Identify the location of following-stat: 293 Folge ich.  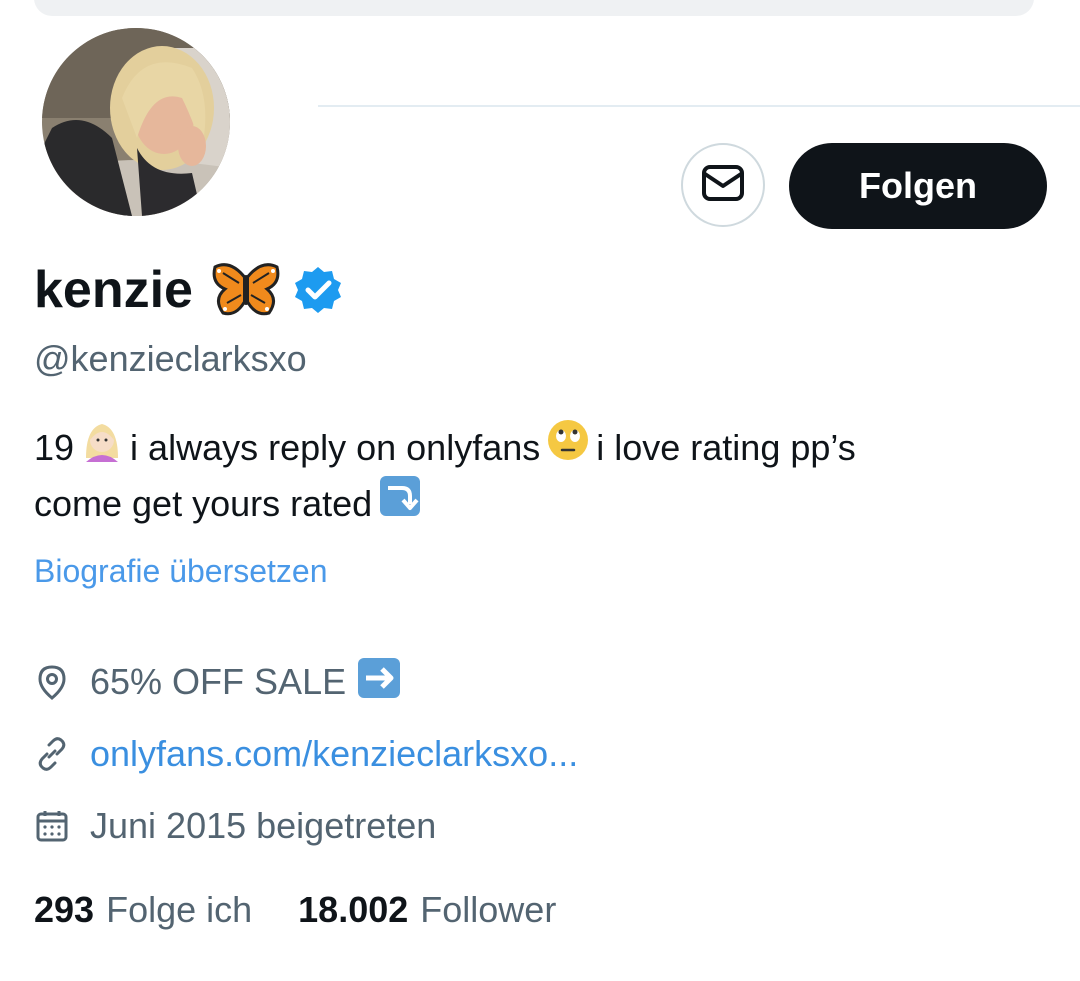
(143, 910).